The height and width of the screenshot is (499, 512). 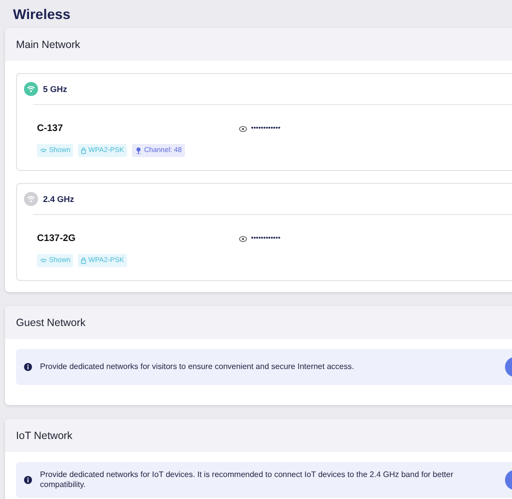 I want to click on band-label: 5 GHz, so click(x=55, y=89).